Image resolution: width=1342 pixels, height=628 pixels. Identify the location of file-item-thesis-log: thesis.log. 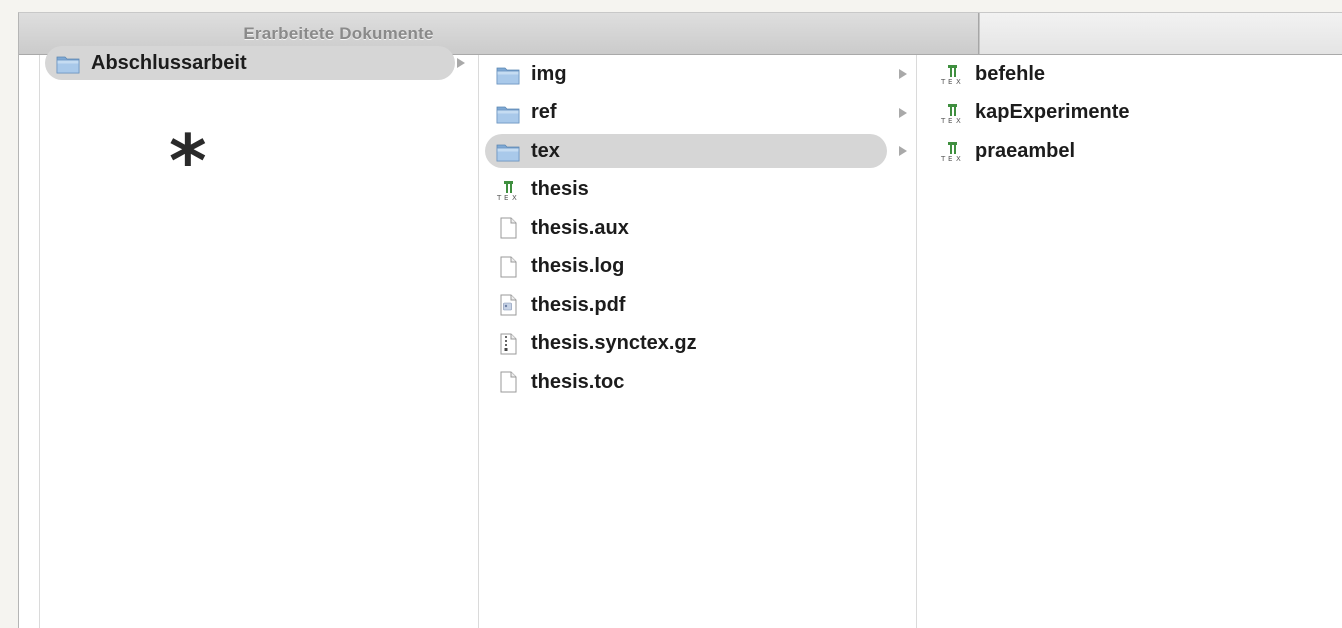
(686, 267).